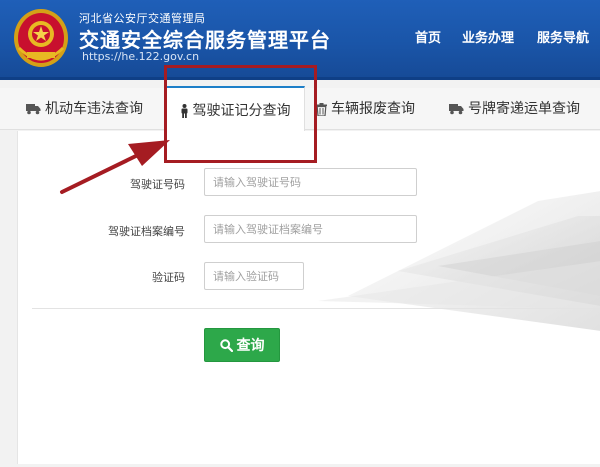 This screenshot has height=467, width=600. What do you see at coordinates (563, 36) in the screenshot?
I see `nav-service-guide: 服务导航` at bounding box center [563, 36].